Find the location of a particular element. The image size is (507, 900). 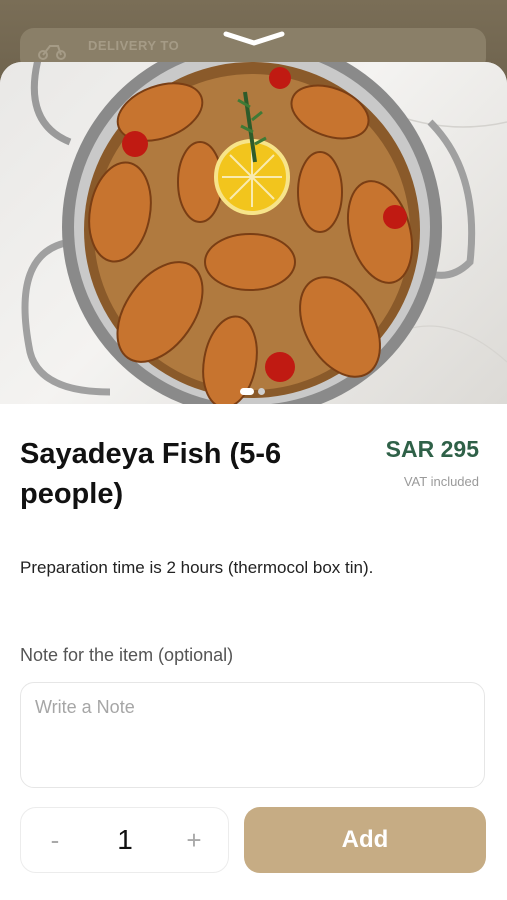

delivery-label: DELIVERY TO is located at coordinates (134, 45).